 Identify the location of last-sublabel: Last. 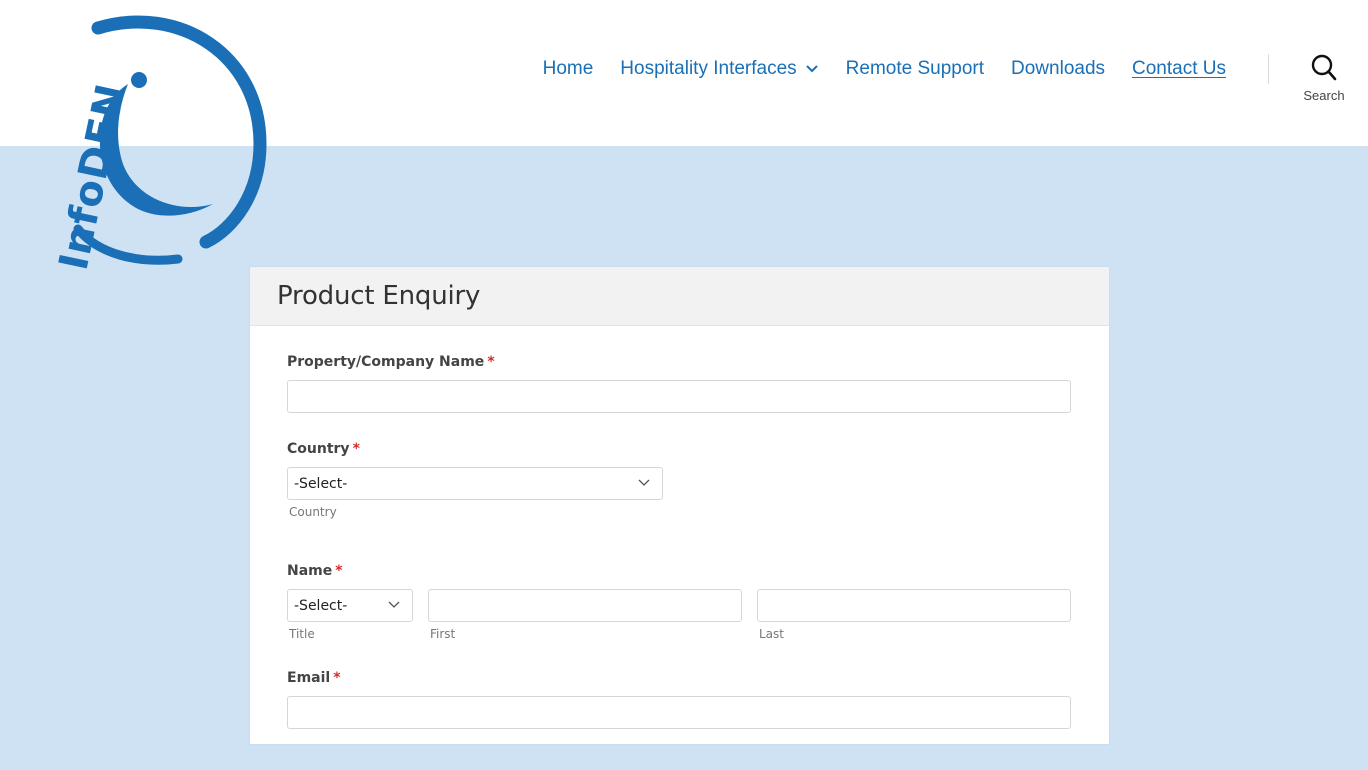
(771, 634).